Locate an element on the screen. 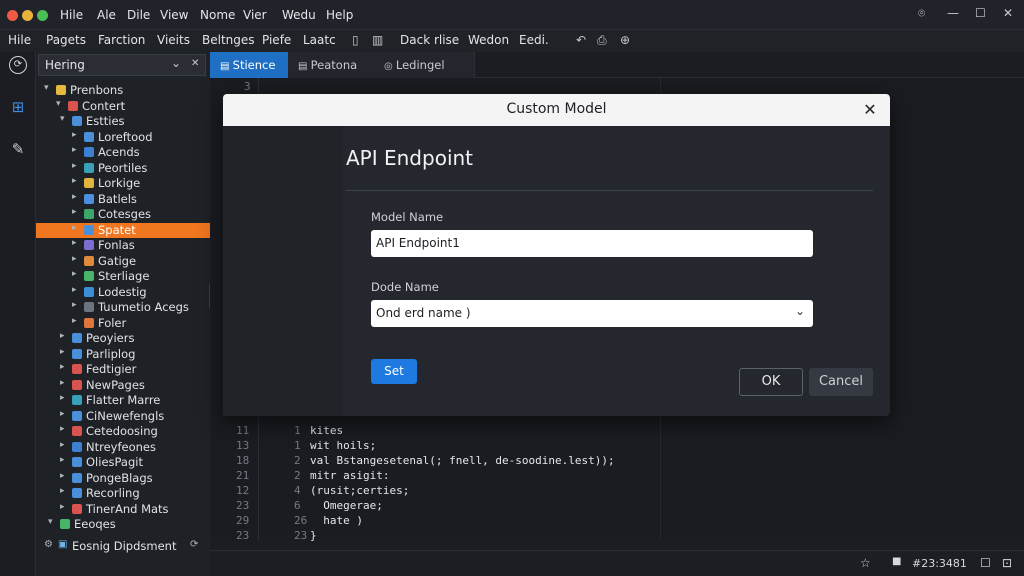 The image size is (1024, 576). cursor-position: #23:3481 is located at coordinates (939, 563).